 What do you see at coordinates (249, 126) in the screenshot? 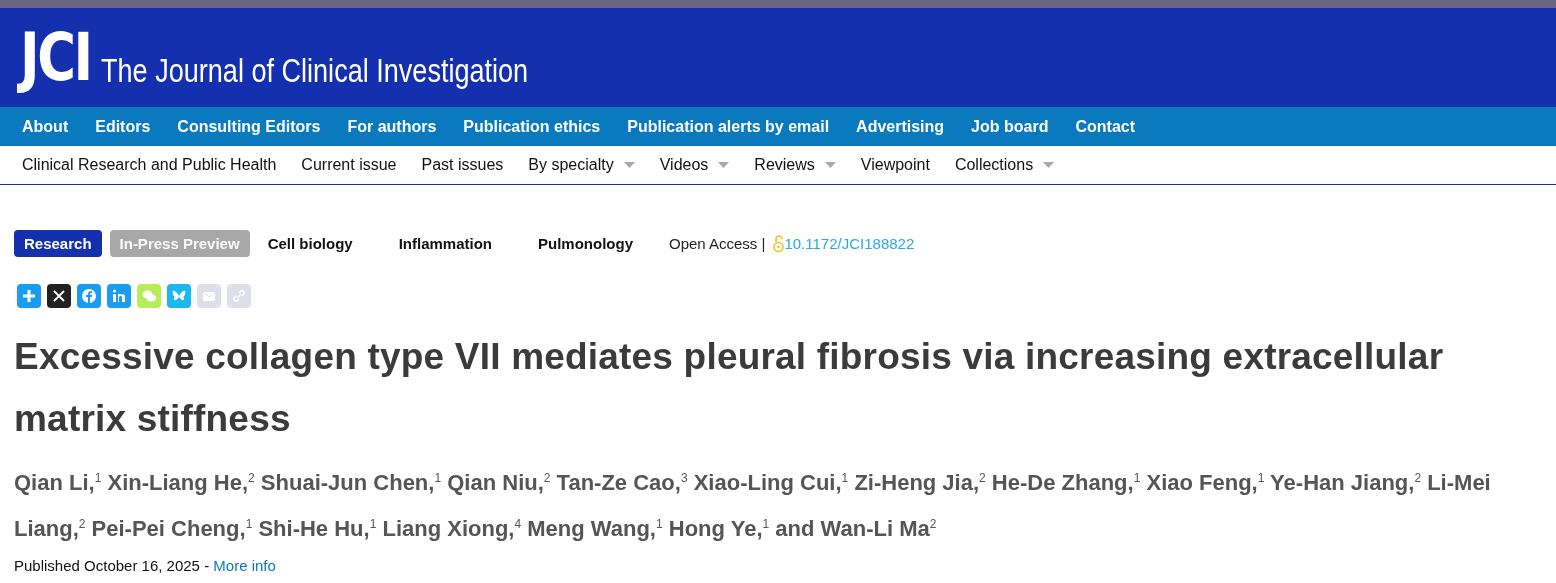
I see `nav-link: Consulting Editors` at bounding box center [249, 126].